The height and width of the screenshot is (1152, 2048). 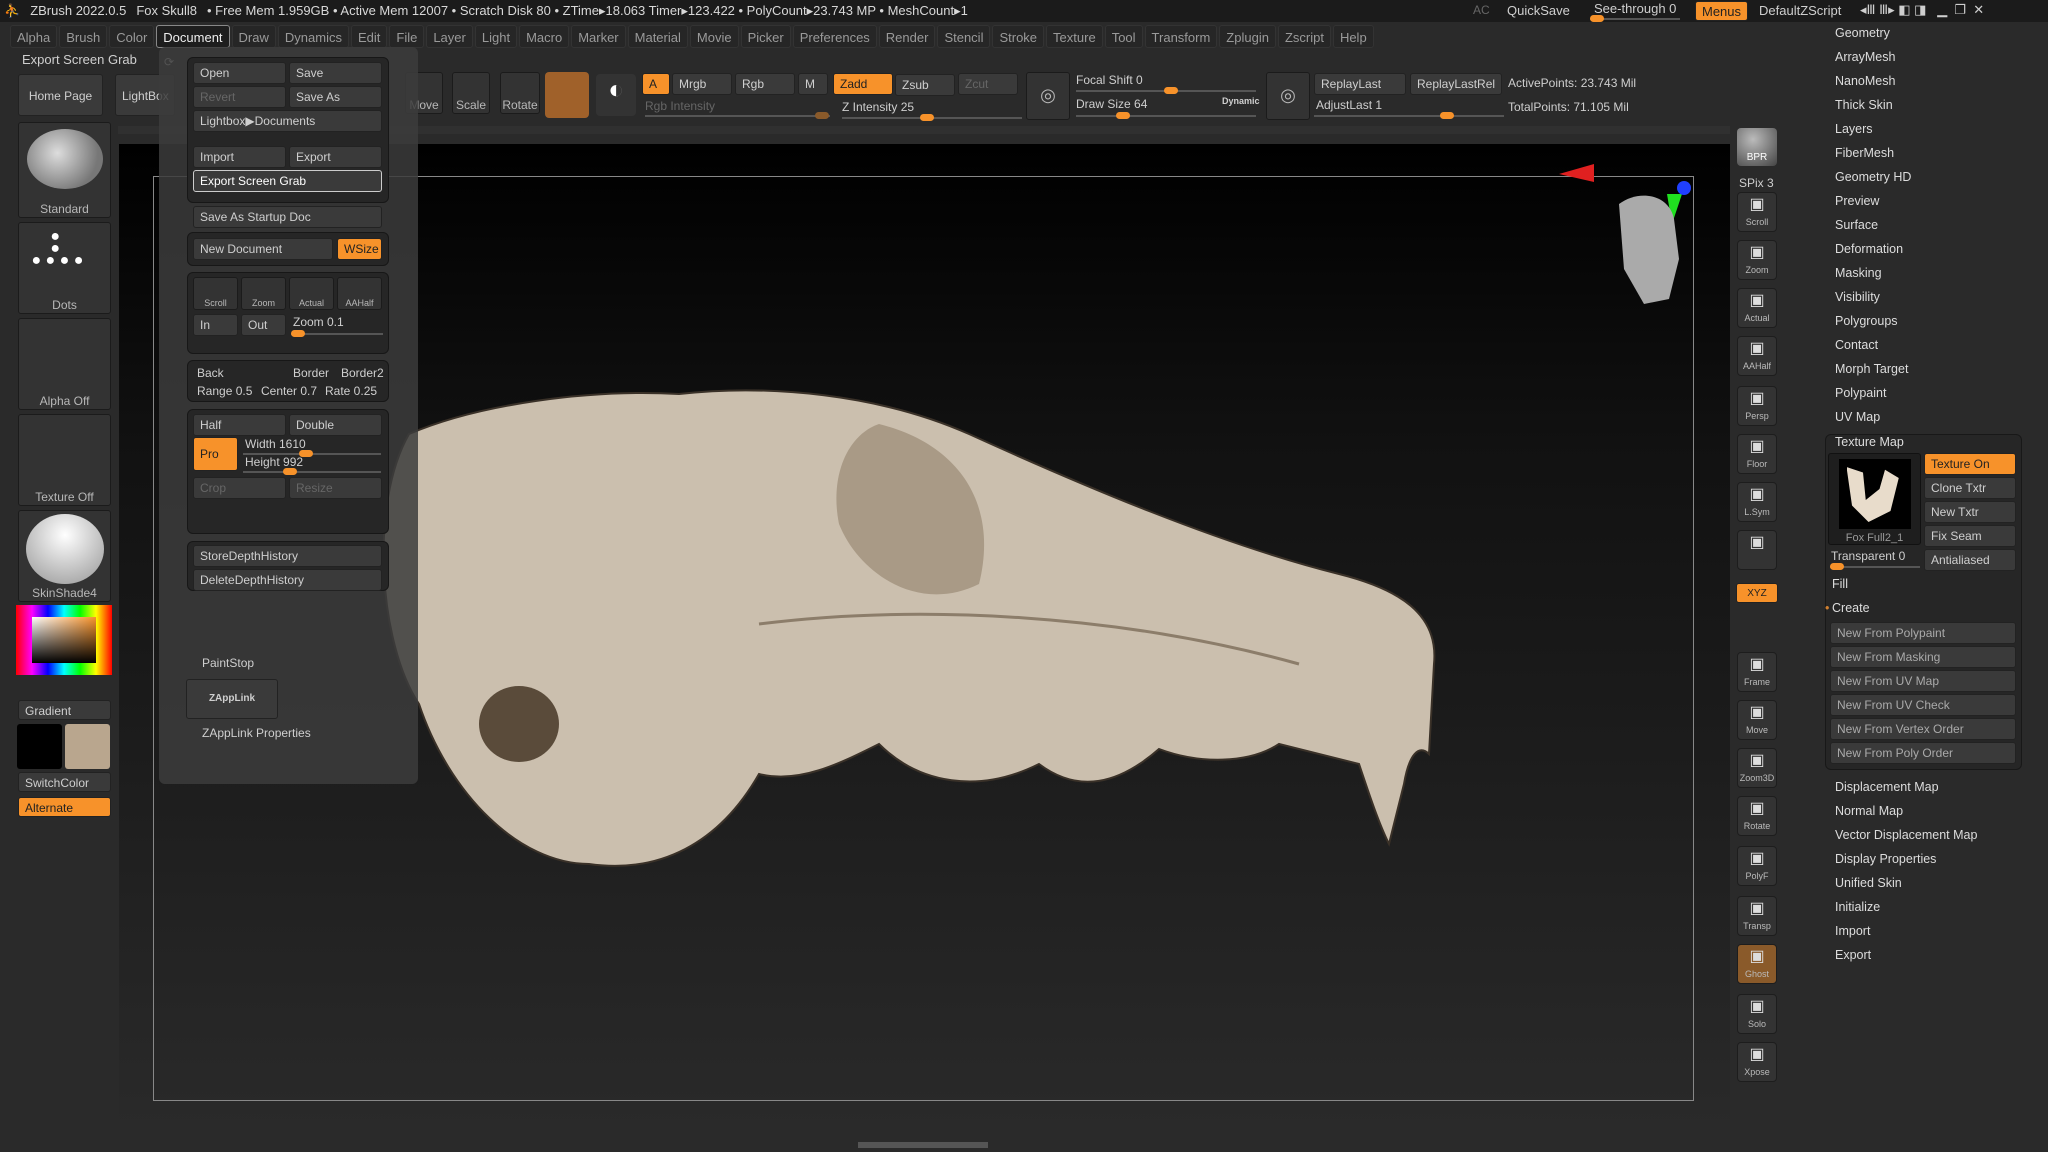 What do you see at coordinates (1757, 768) in the screenshot?
I see `shelf-zoom3d-button: ▣ Zoom3D` at bounding box center [1757, 768].